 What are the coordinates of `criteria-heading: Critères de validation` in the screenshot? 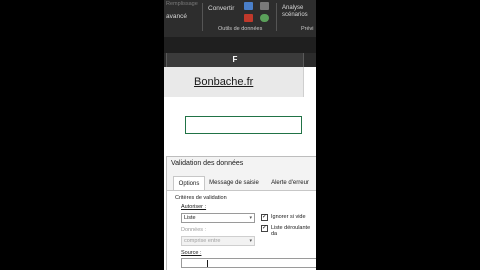 It's located at (201, 198).